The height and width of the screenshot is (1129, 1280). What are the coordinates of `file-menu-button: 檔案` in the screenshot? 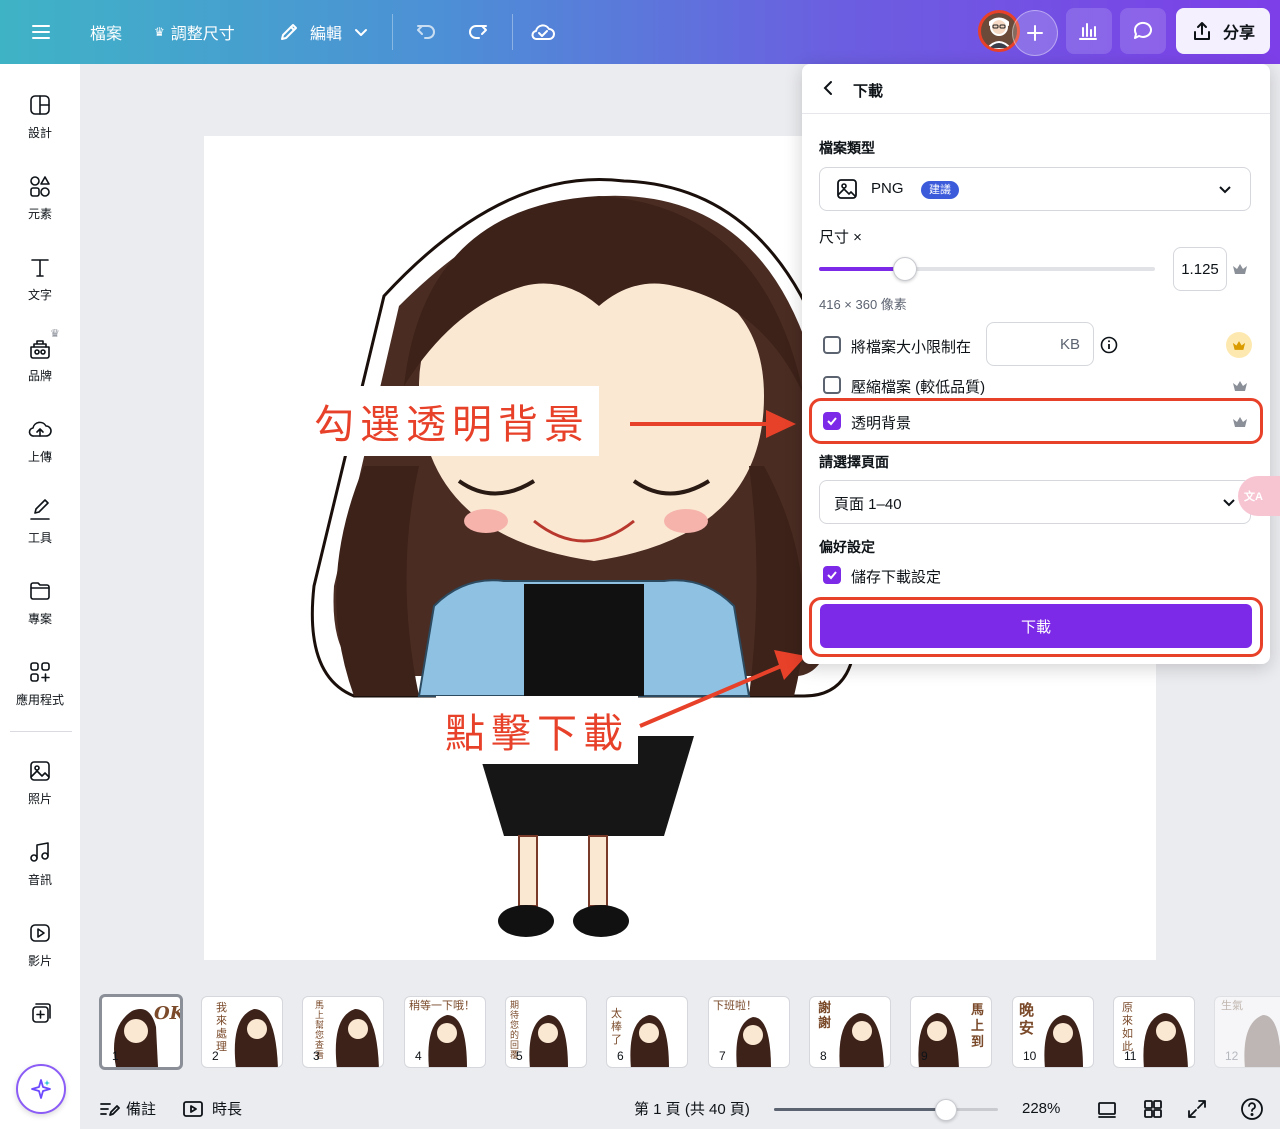 It's located at (106, 32).